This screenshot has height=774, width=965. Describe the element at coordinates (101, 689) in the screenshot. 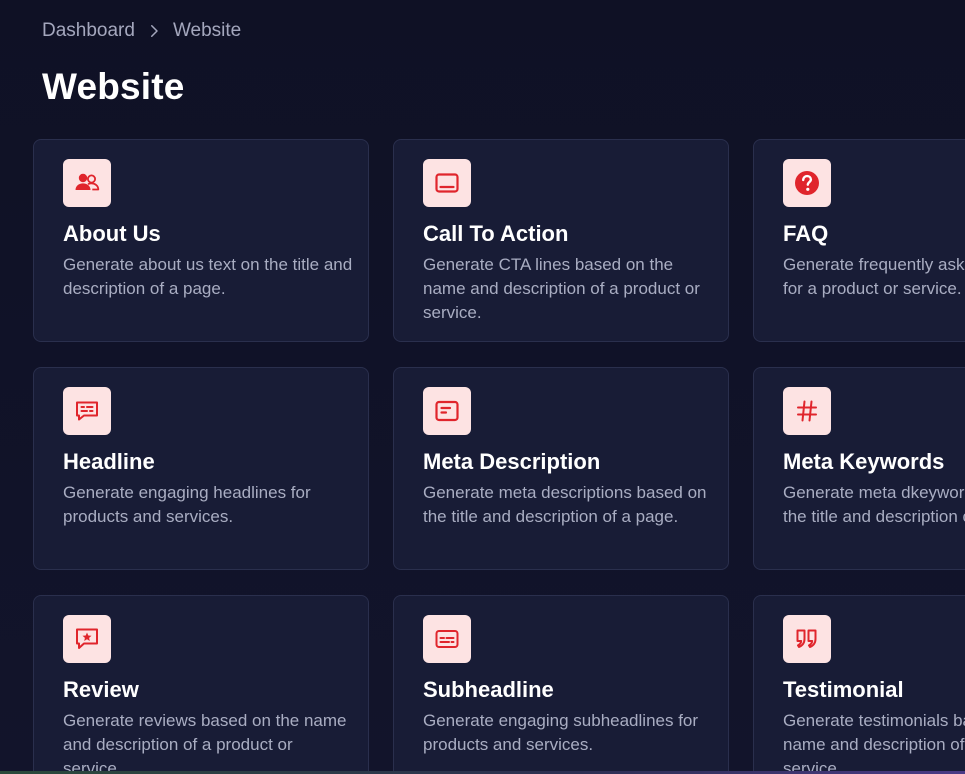

I see `card-title: Review` at that location.